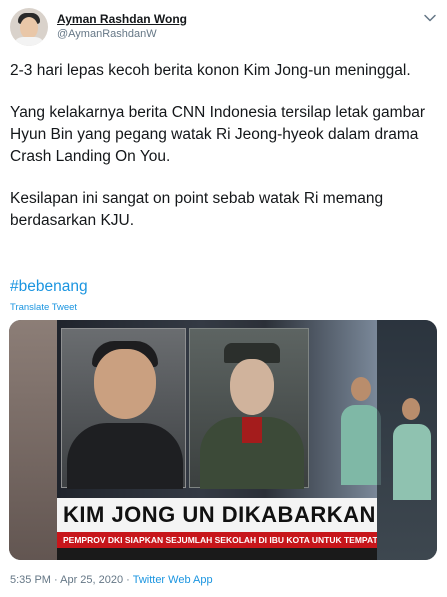 The image size is (447, 597). I want to click on news-headline: KIM JONG UN DIKABARKAN KRITI, so click(217, 515).